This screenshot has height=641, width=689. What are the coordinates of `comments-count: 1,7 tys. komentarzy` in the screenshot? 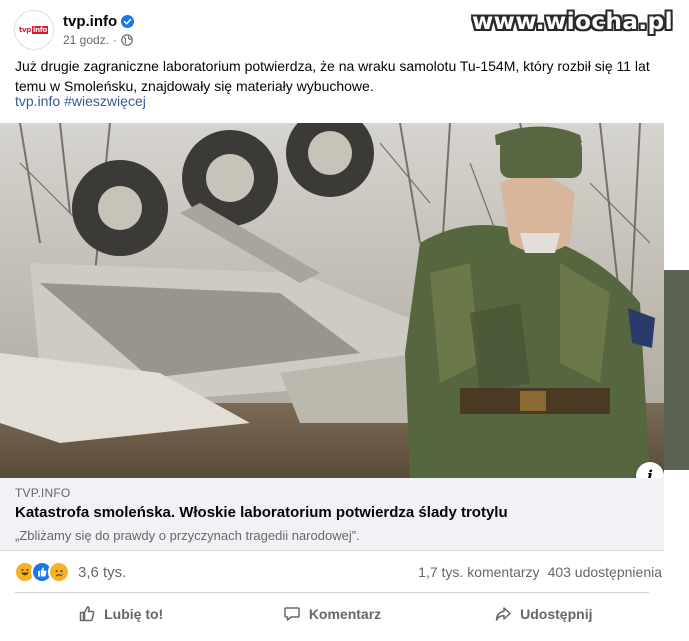 It's located at (478, 572).